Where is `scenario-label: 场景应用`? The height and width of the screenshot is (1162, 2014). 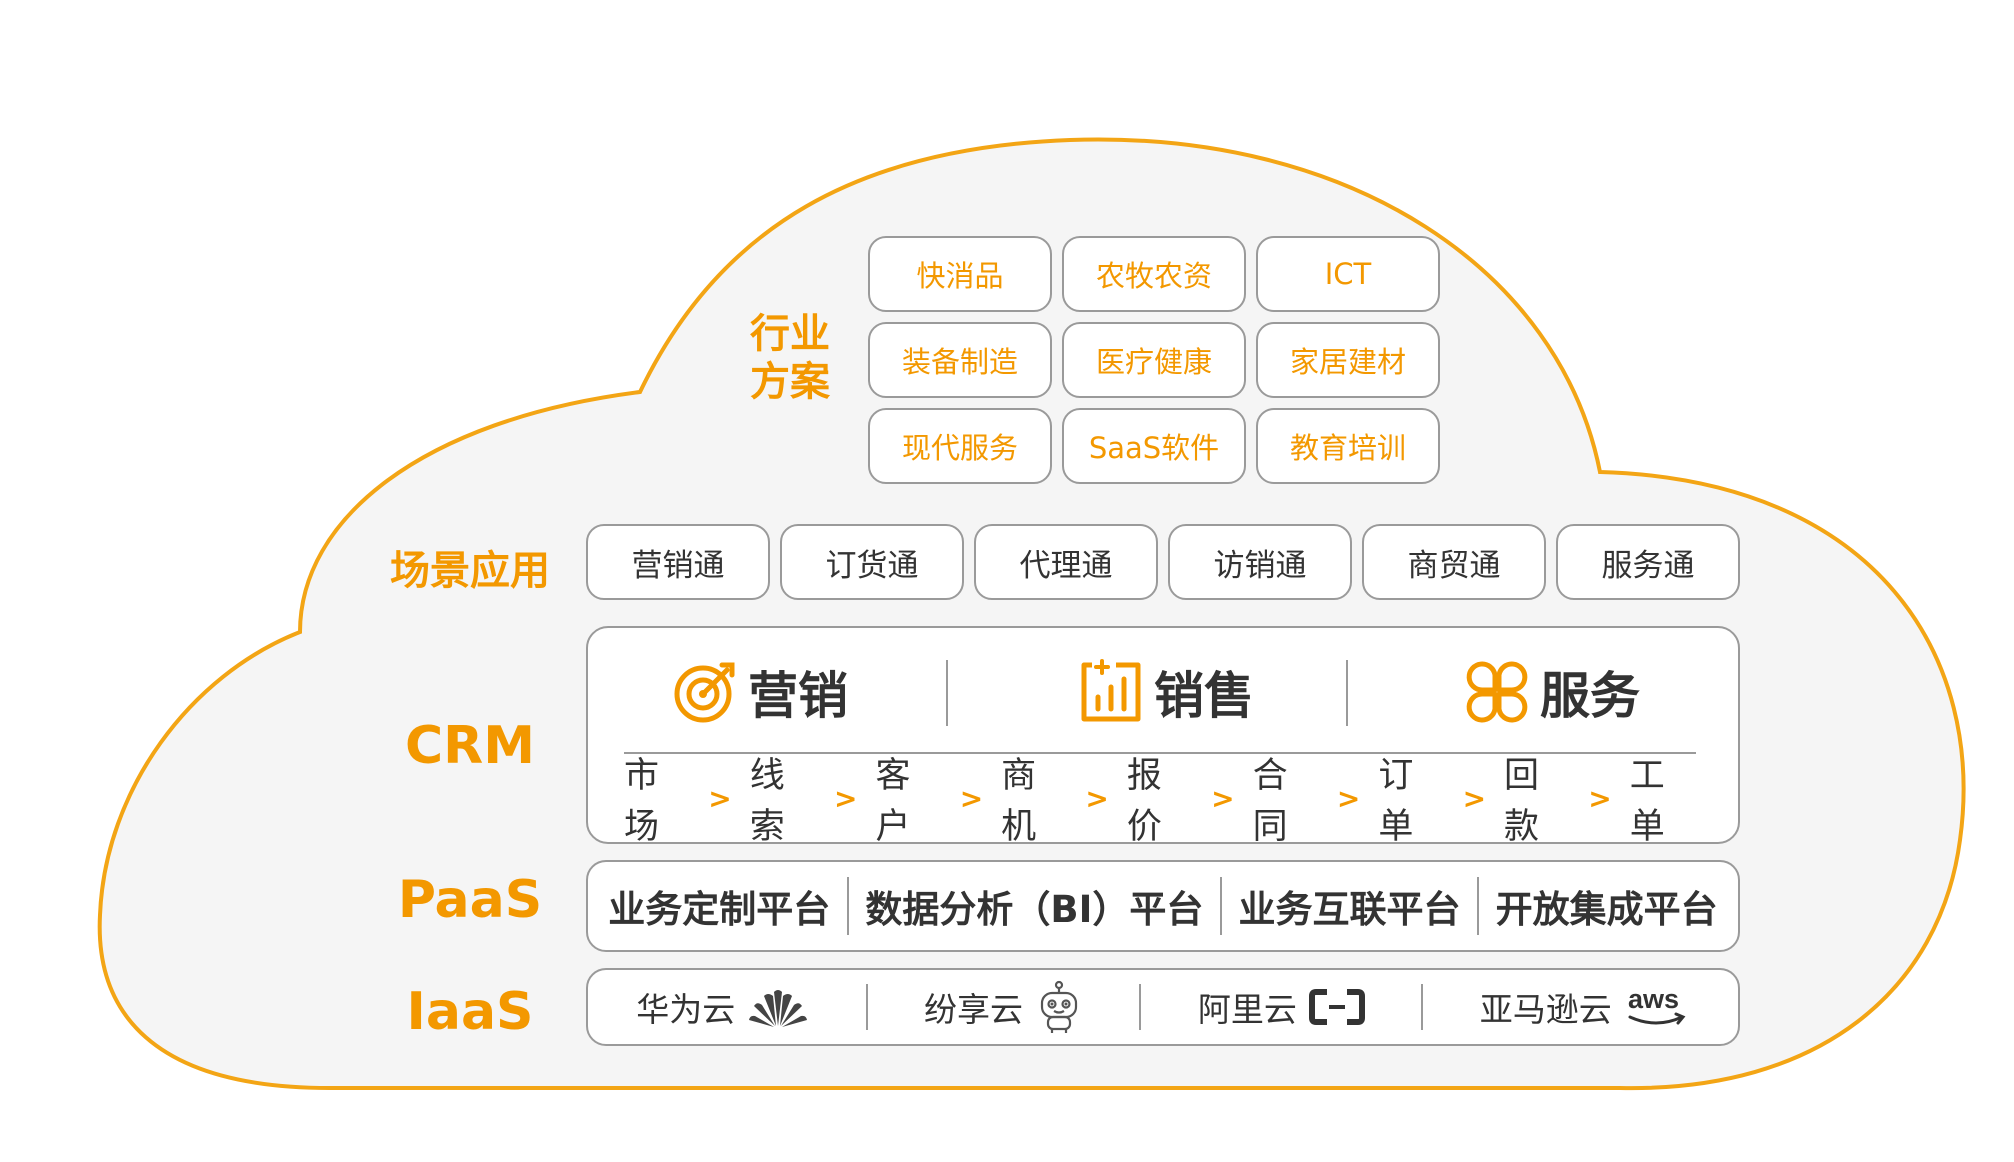 scenario-label: 场景应用 is located at coordinates (470, 571).